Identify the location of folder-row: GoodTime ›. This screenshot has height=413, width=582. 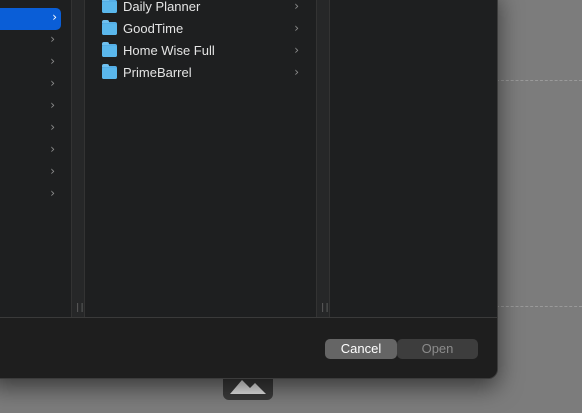
(201, 29).